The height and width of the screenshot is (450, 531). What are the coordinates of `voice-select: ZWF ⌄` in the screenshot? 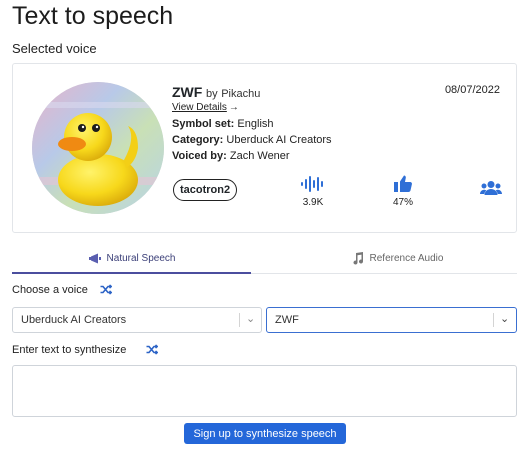 It's located at (391, 320).